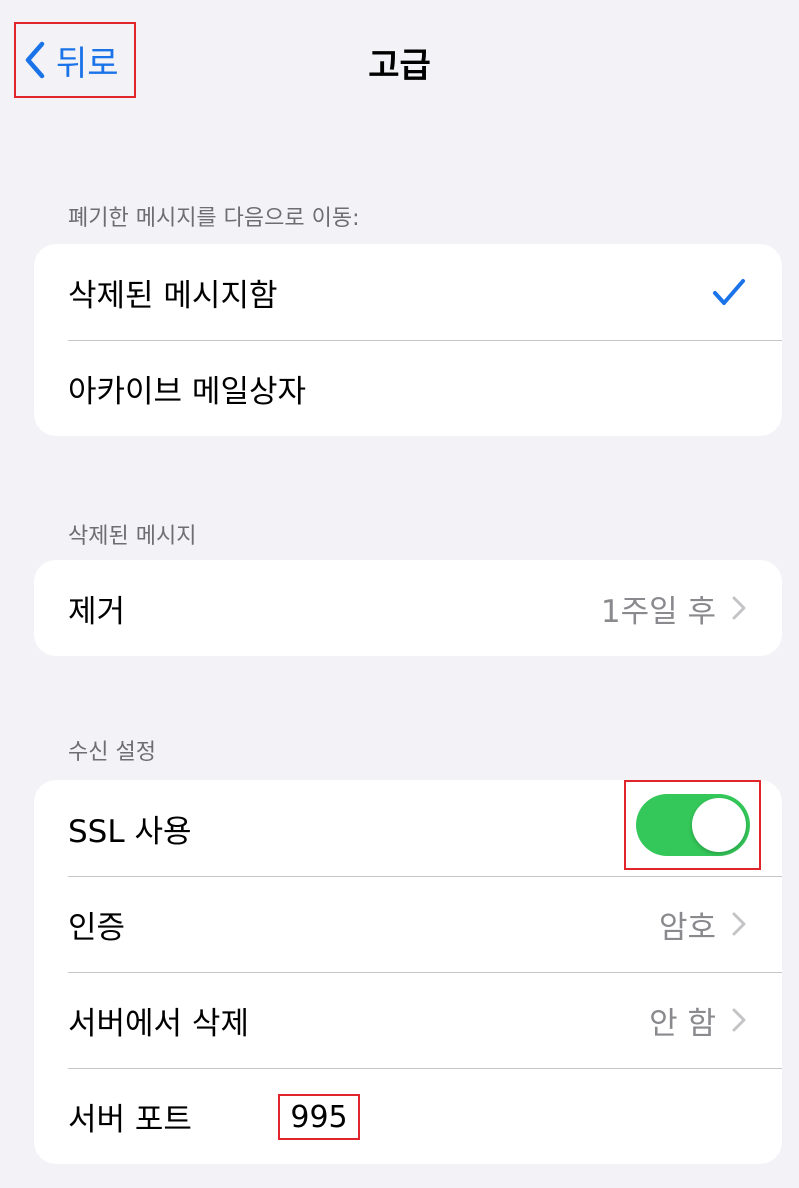 The height and width of the screenshot is (1188, 799). Describe the element at coordinates (408, 388) in the screenshot. I see `option-archive-mailbox: 아카이브 메일상자` at that location.